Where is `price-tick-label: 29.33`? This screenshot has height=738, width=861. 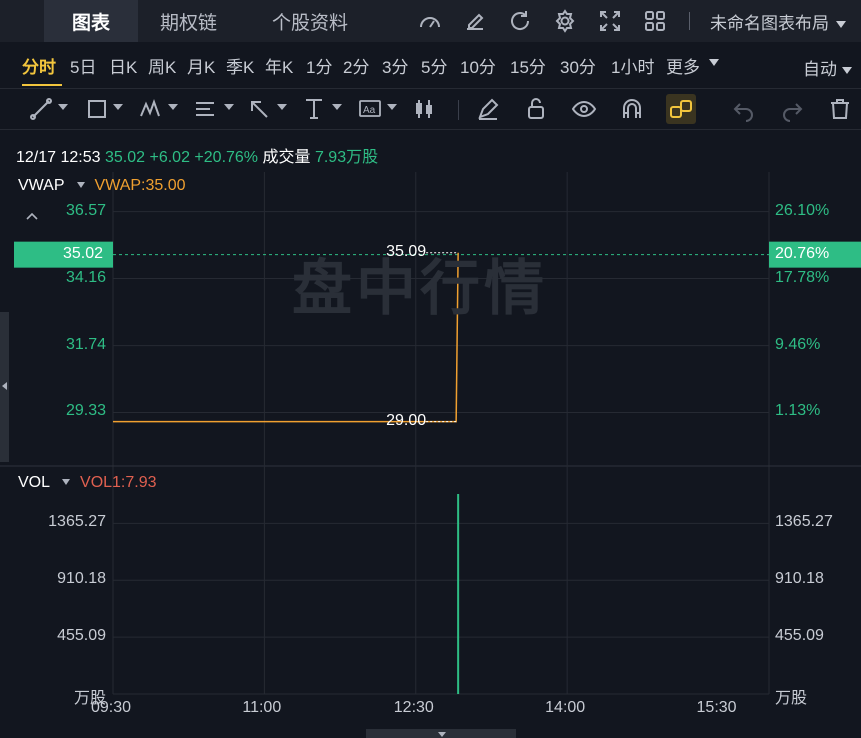
price-tick-label: 29.33 is located at coordinates (85, 411).